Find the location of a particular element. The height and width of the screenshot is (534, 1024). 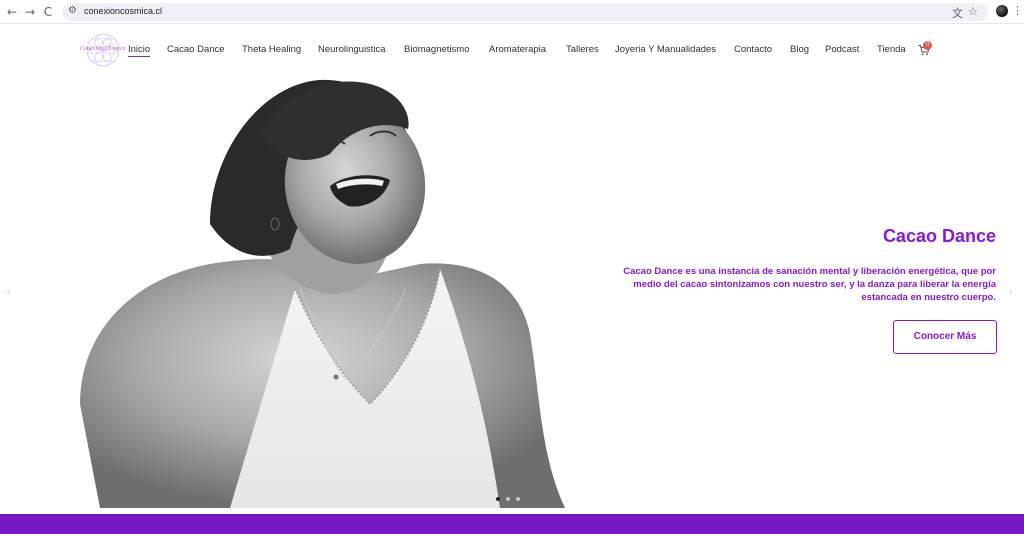

slider-prev-icon: ‹ is located at coordinates (9, 292).